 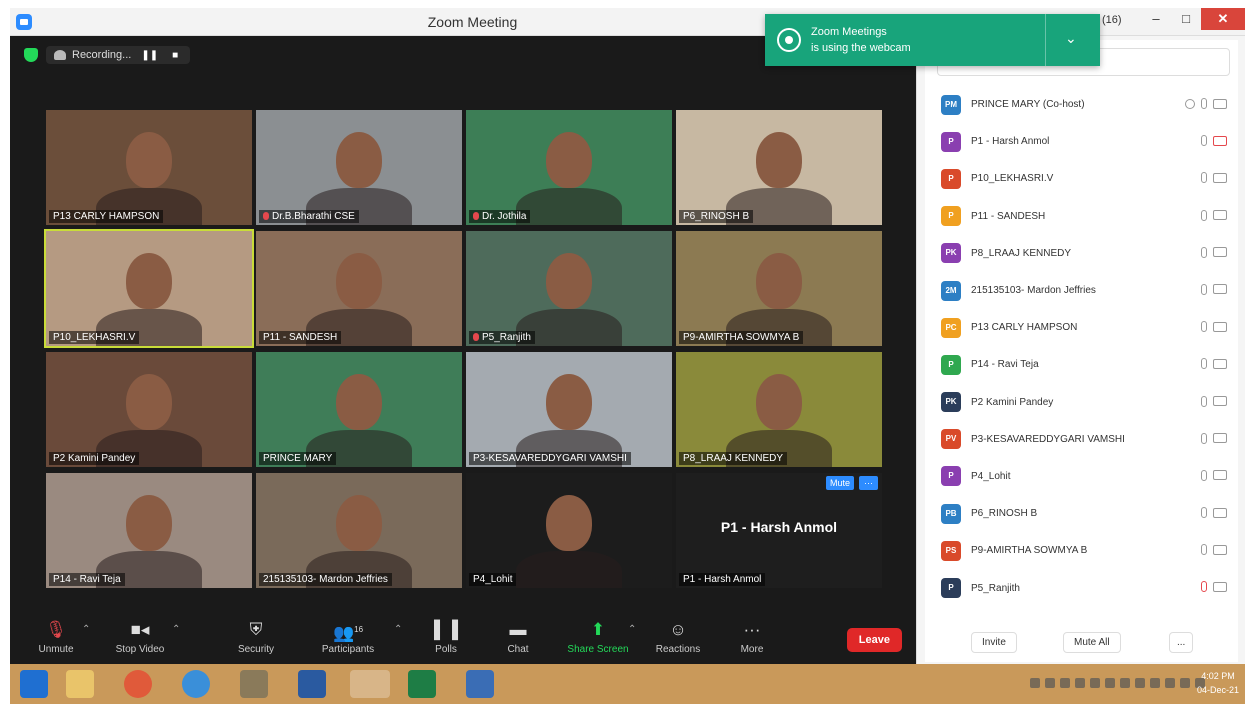 What do you see at coordinates (741, 337) in the screenshot?
I see `video-tile-name-text: P9-AMIRTHA SOWMYA B` at bounding box center [741, 337].